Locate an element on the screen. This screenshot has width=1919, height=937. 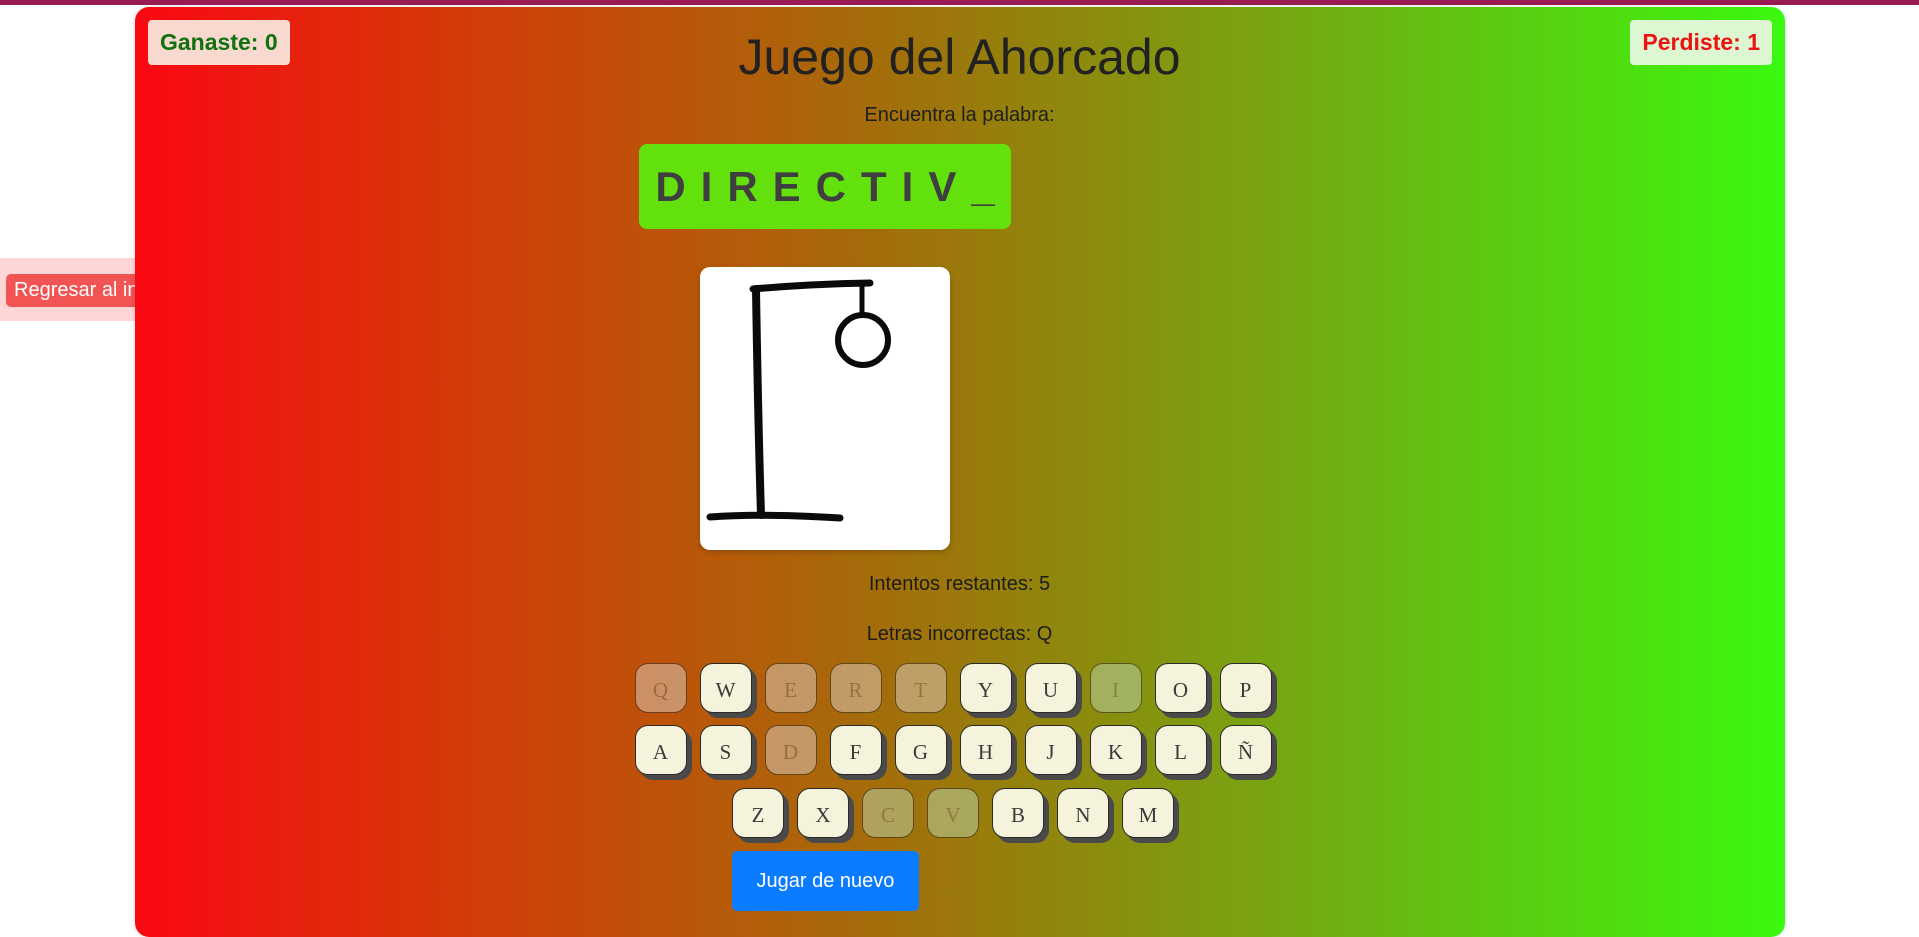
key-x: X is located at coordinates (823, 813).